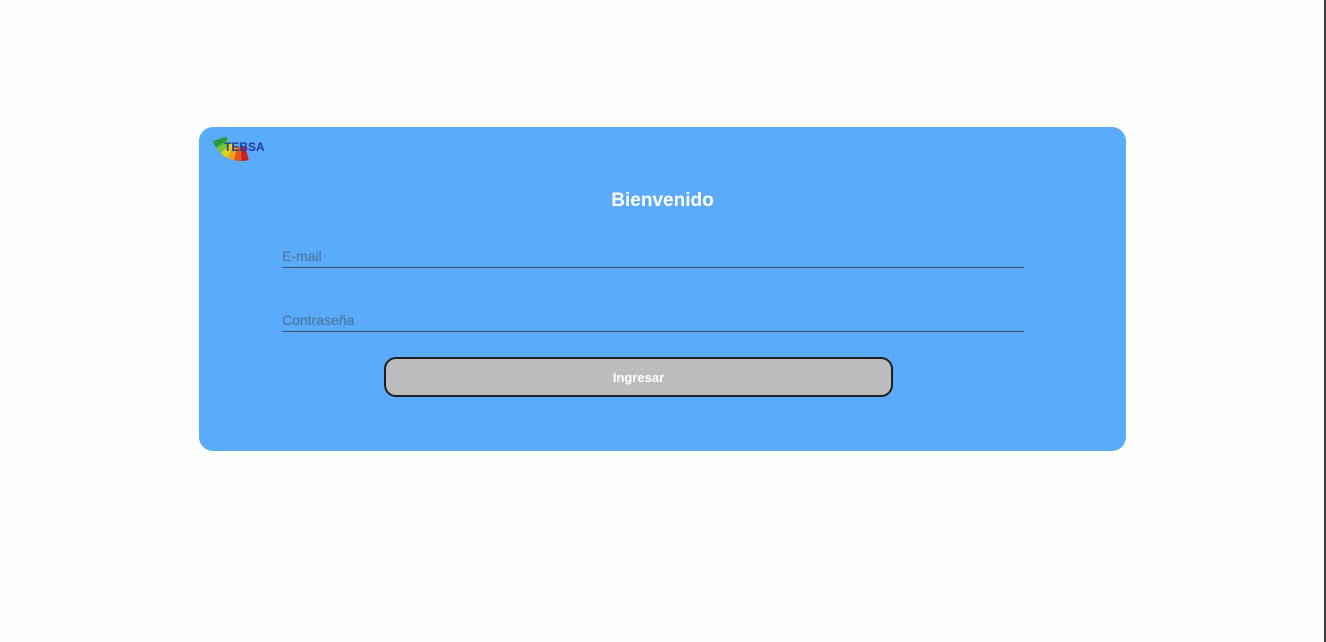 Image resolution: width=1326 pixels, height=642 pixels. What do you see at coordinates (653, 320) in the screenshot?
I see `password-field` at bounding box center [653, 320].